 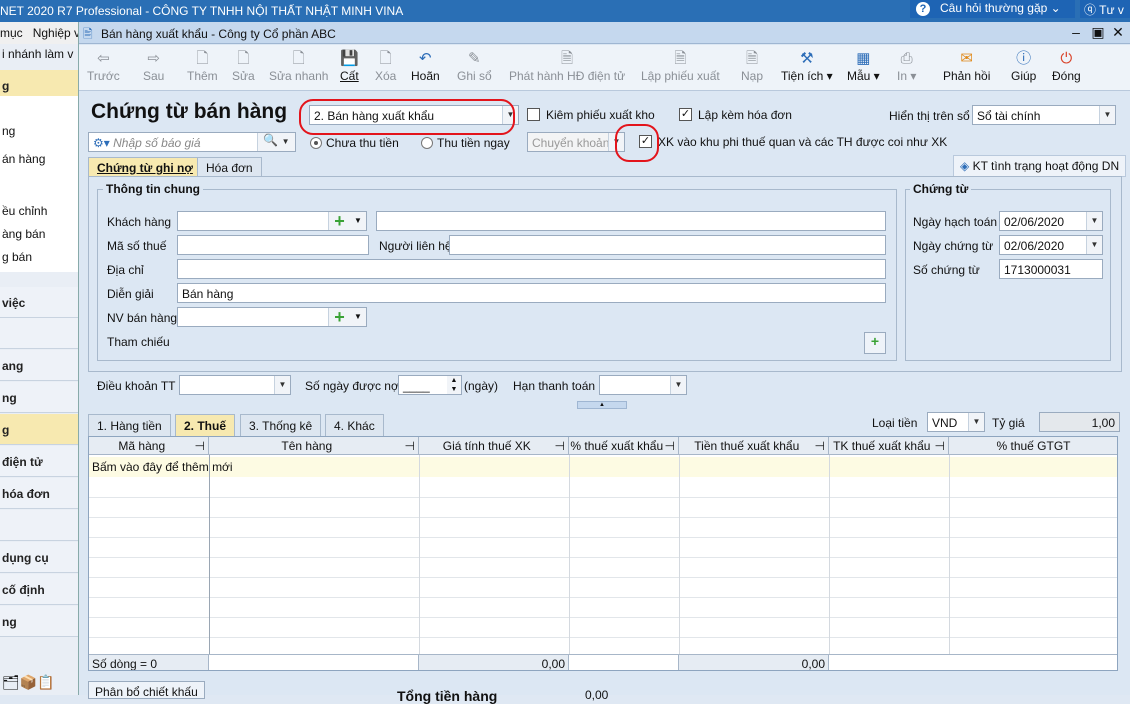 I want to click on lap-kem-hoa-don-checkbox: ✓, so click(x=685, y=114).